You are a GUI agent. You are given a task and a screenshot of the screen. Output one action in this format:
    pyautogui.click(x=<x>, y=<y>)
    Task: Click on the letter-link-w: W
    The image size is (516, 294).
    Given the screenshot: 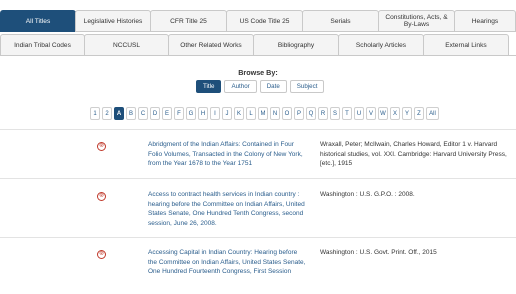 What is the action you would take?
    pyautogui.click(x=383, y=113)
    